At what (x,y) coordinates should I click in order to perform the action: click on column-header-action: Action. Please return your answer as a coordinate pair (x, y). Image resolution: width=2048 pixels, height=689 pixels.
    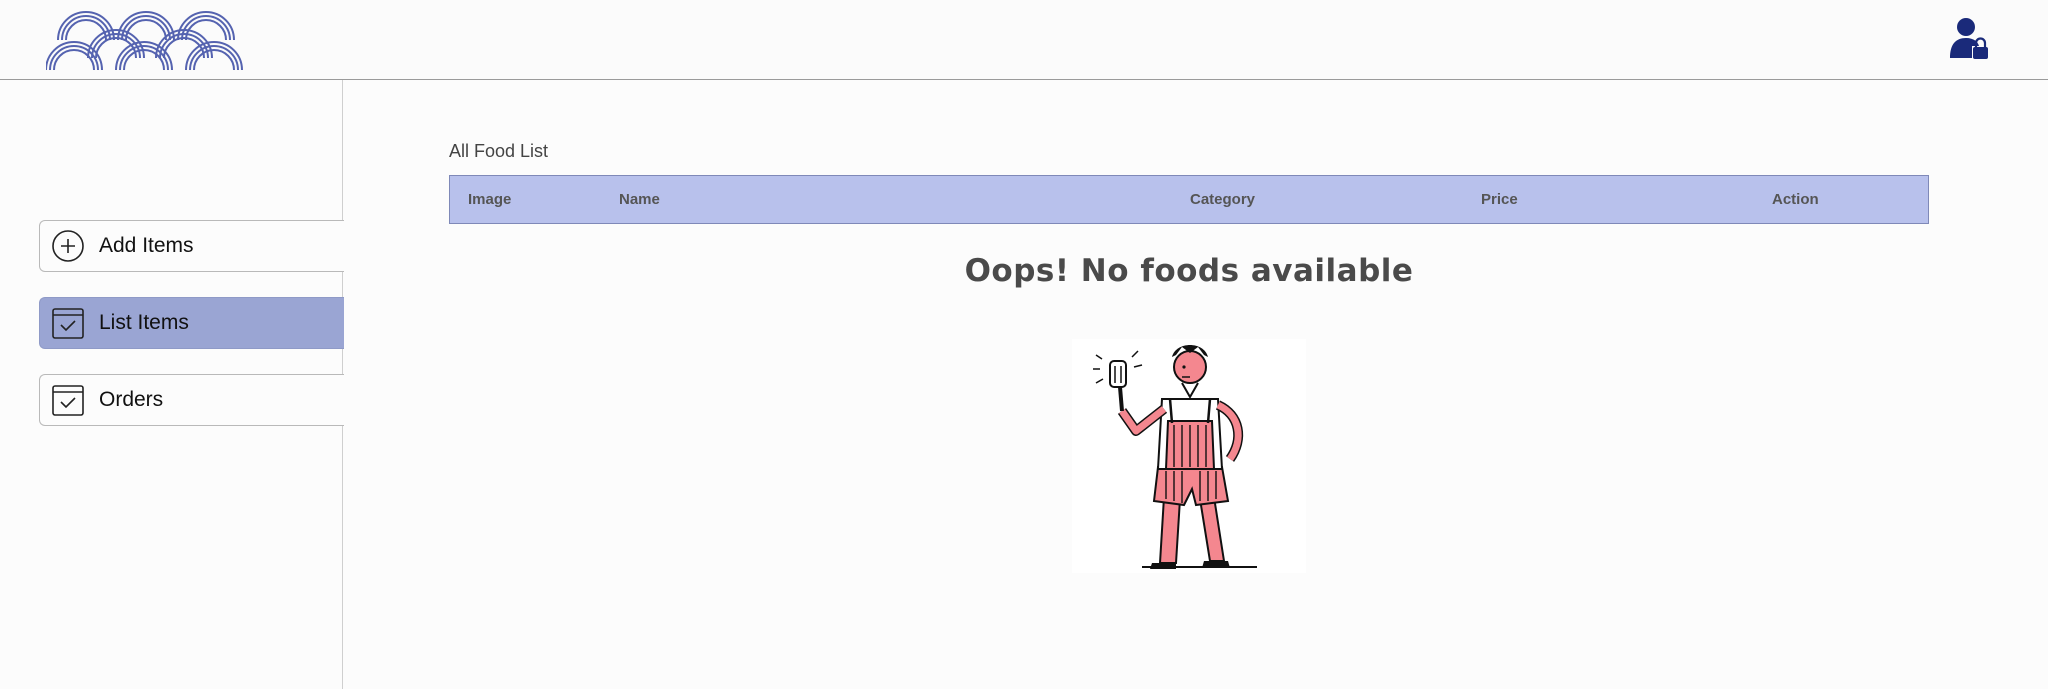
    Looking at the image, I should click on (1795, 199).